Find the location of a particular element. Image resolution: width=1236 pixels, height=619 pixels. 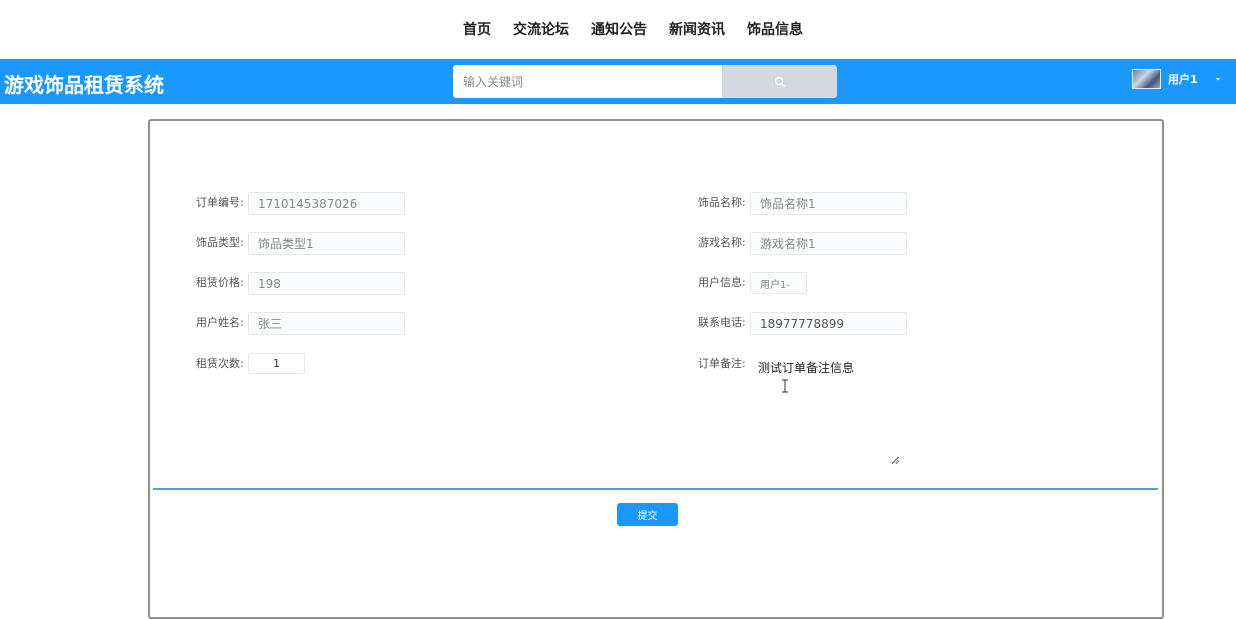

phone-label: 联系电话: is located at coordinates (722, 322).